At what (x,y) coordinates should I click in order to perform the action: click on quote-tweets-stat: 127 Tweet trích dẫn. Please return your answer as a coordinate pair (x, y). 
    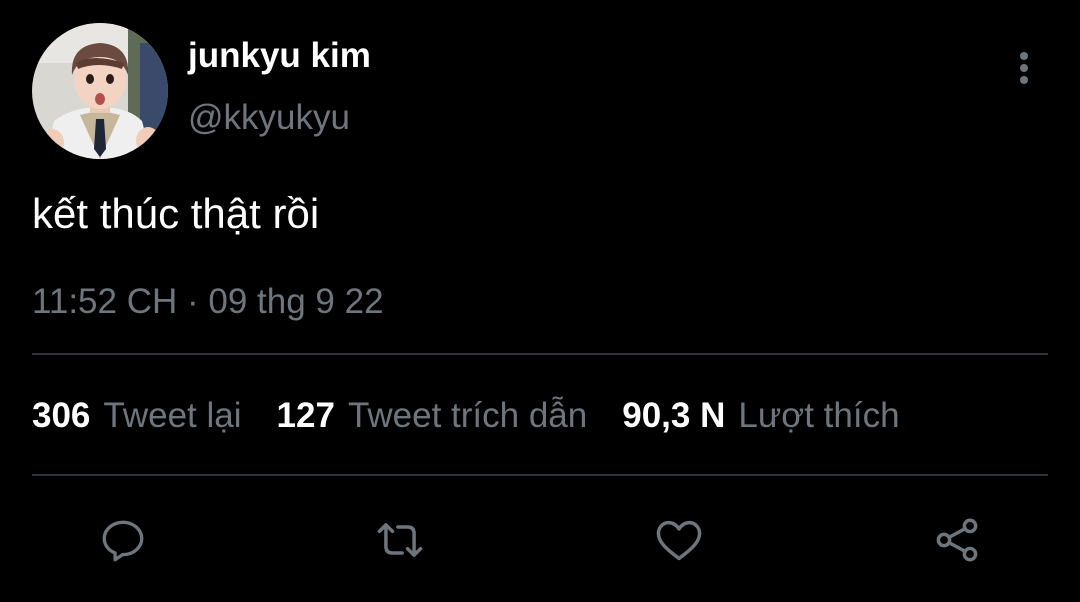
    Looking at the image, I should click on (432, 416).